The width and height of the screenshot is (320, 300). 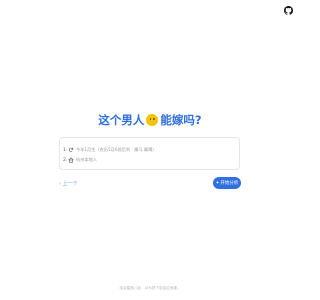 What do you see at coordinates (217, 183) in the screenshot?
I see `sparkle-icon: ✦` at bounding box center [217, 183].